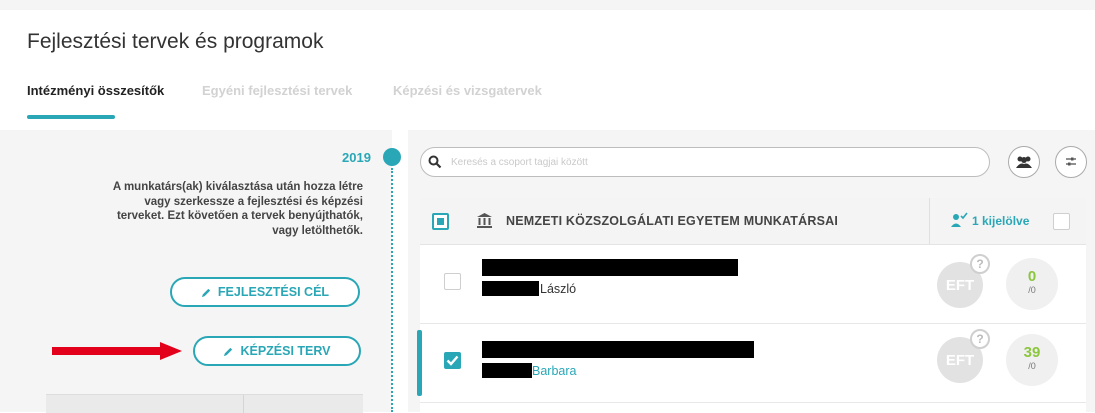 The width and height of the screenshot is (1095, 413). I want to click on search-icon, so click(435, 162).